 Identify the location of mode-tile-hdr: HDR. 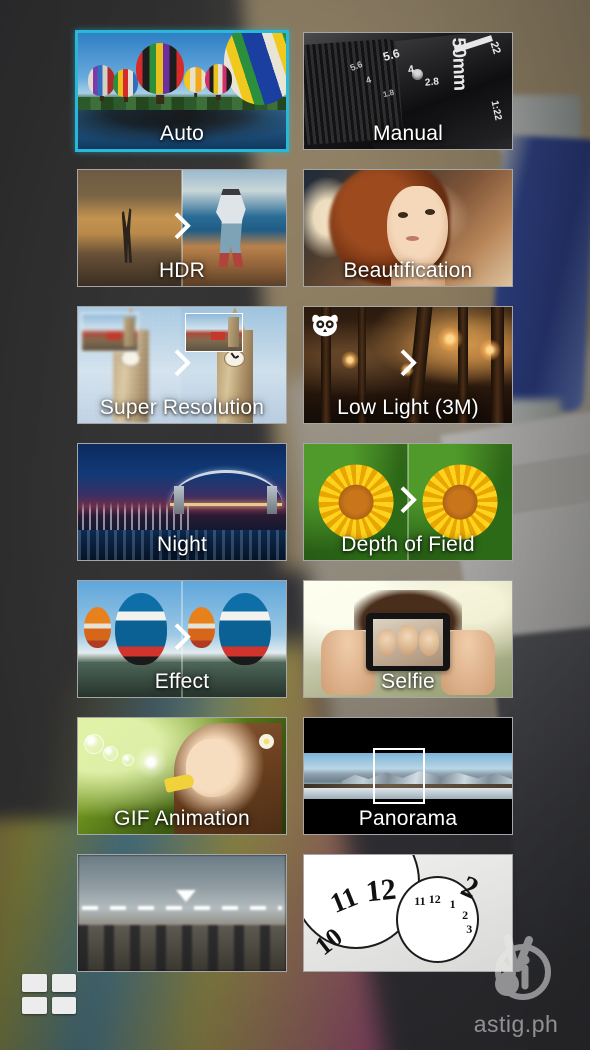
(182, 228).